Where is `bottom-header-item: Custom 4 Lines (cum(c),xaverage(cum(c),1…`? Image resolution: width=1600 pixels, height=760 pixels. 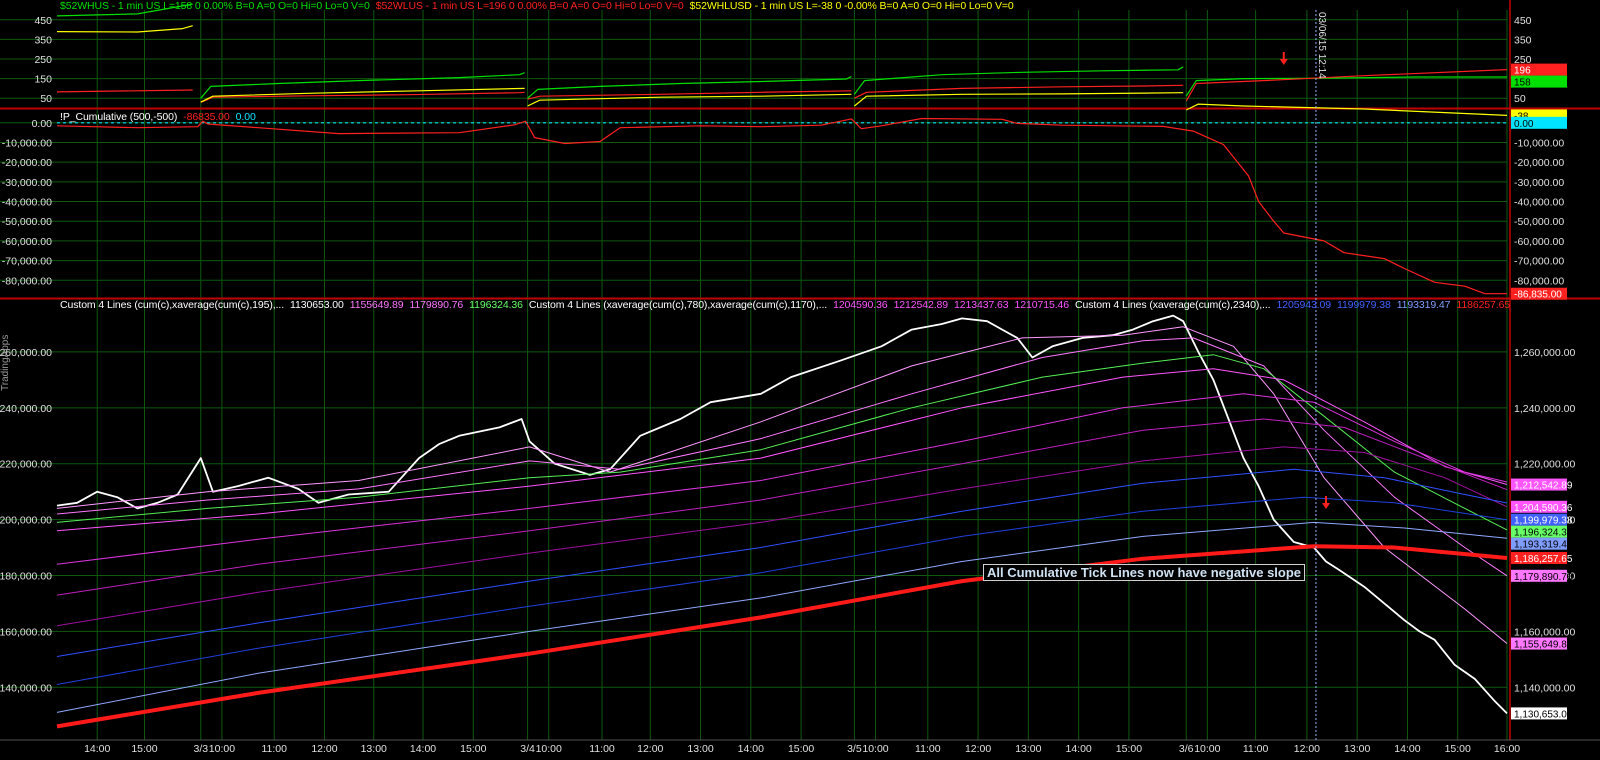 bottom-header-item: Custom 4 Lines (cum(c),xaverage(cum(c),1… is located at coordinates (172, 305).